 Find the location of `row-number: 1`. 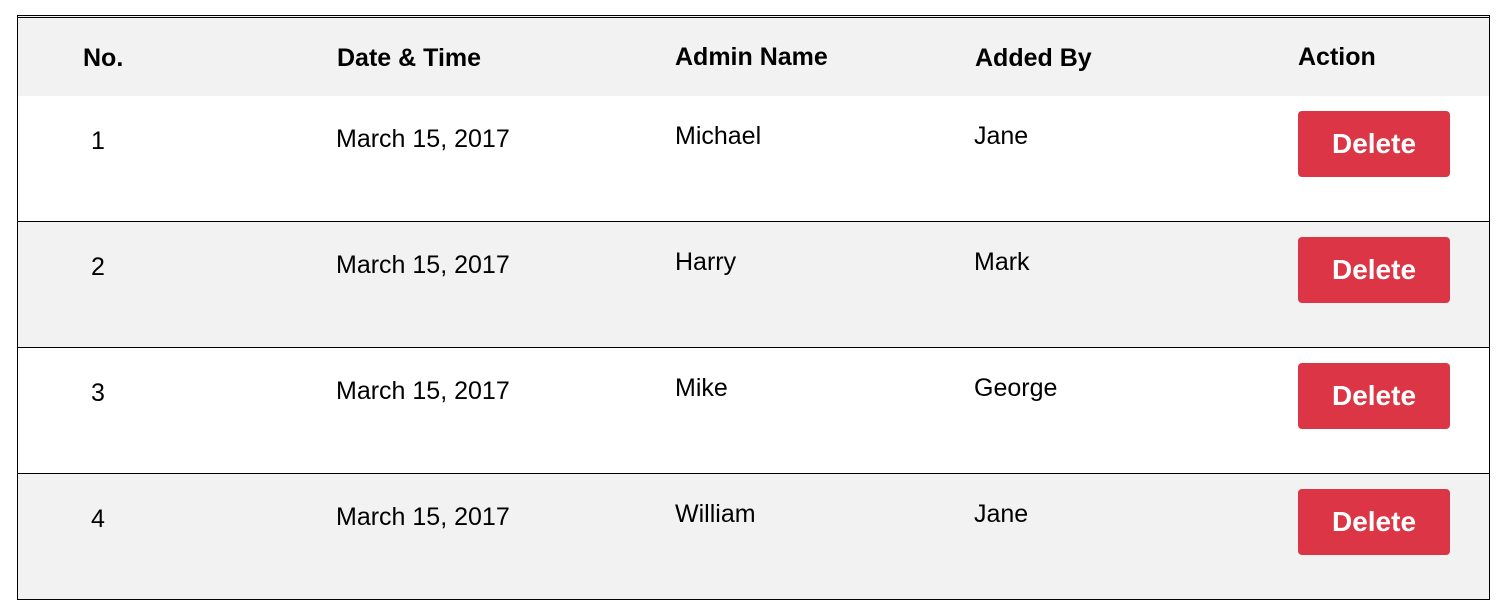

row-number: 1 is located at coordinates (98, 141).